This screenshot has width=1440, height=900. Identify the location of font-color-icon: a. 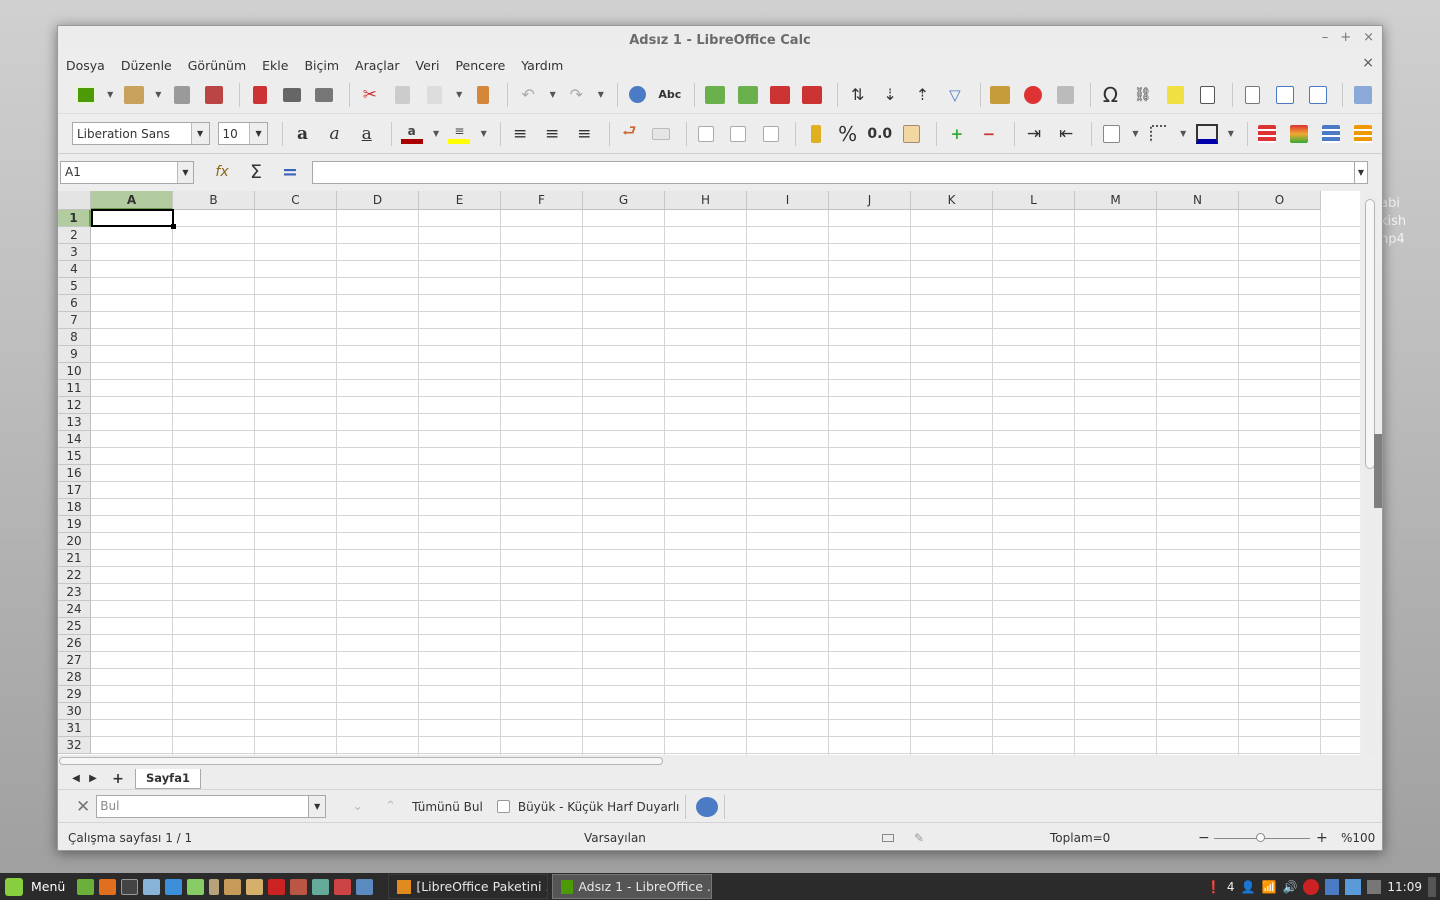
(411, 134).